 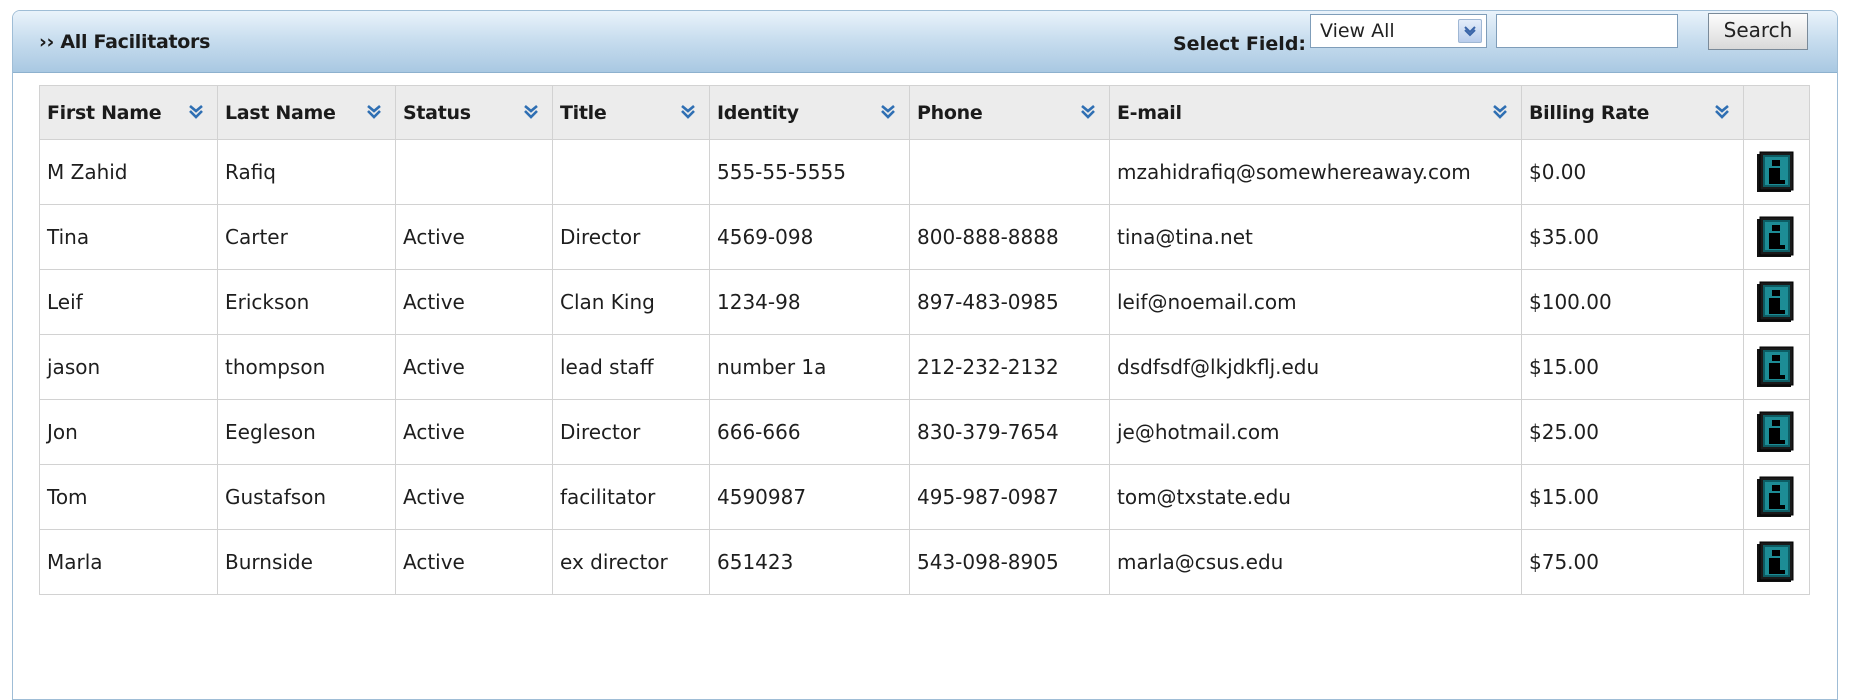 What do you see at coordinates (437, 112) in the screenshot?
I see `column-header-label: Status` at bounding box center [437, 112].